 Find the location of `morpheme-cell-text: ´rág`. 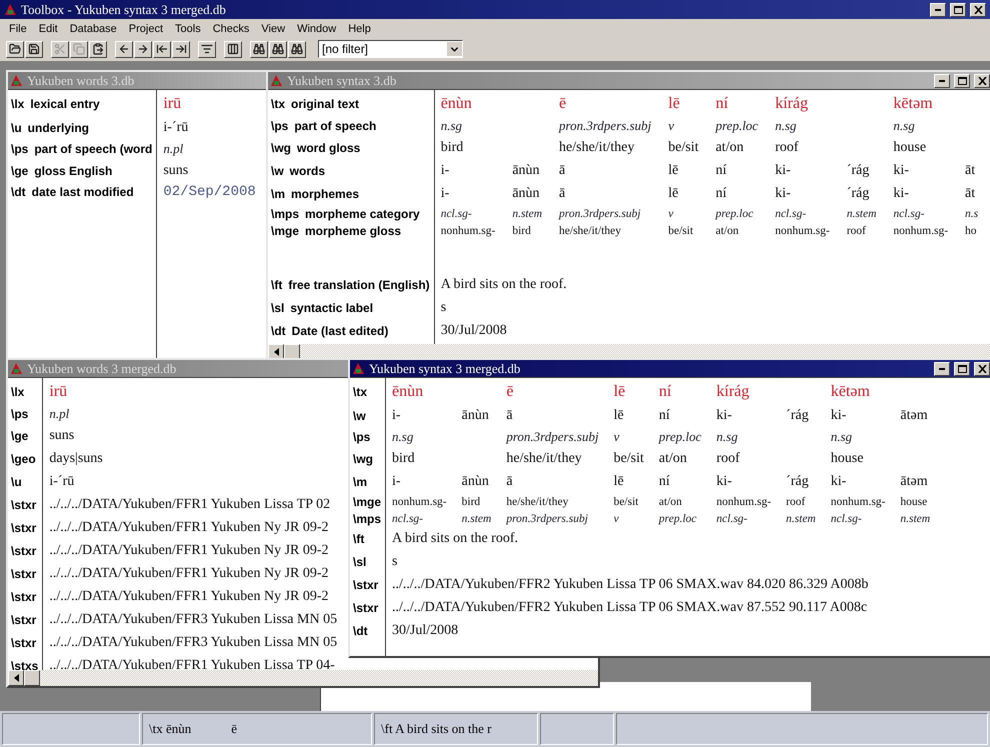

morpheme-cell-text: ´rág is located at coordinates (798, 481).